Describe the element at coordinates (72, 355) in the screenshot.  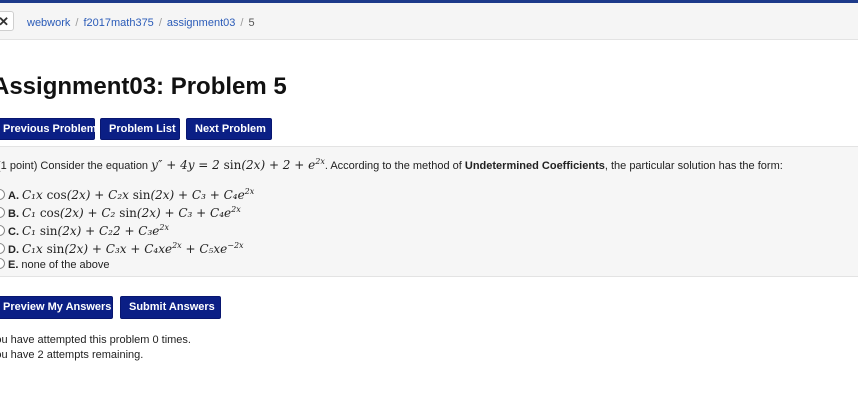
I see `remaining-count: You have 2 attempts remaining.` at that location.